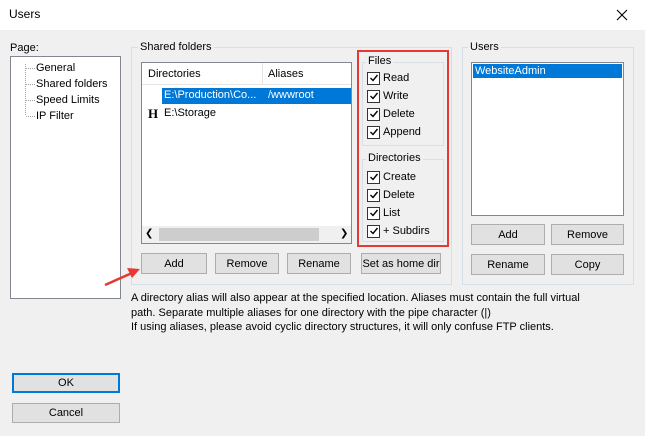 This screenshot has height=436, width=645. I want to click on dir-delete-check-box, so click(373, 195).